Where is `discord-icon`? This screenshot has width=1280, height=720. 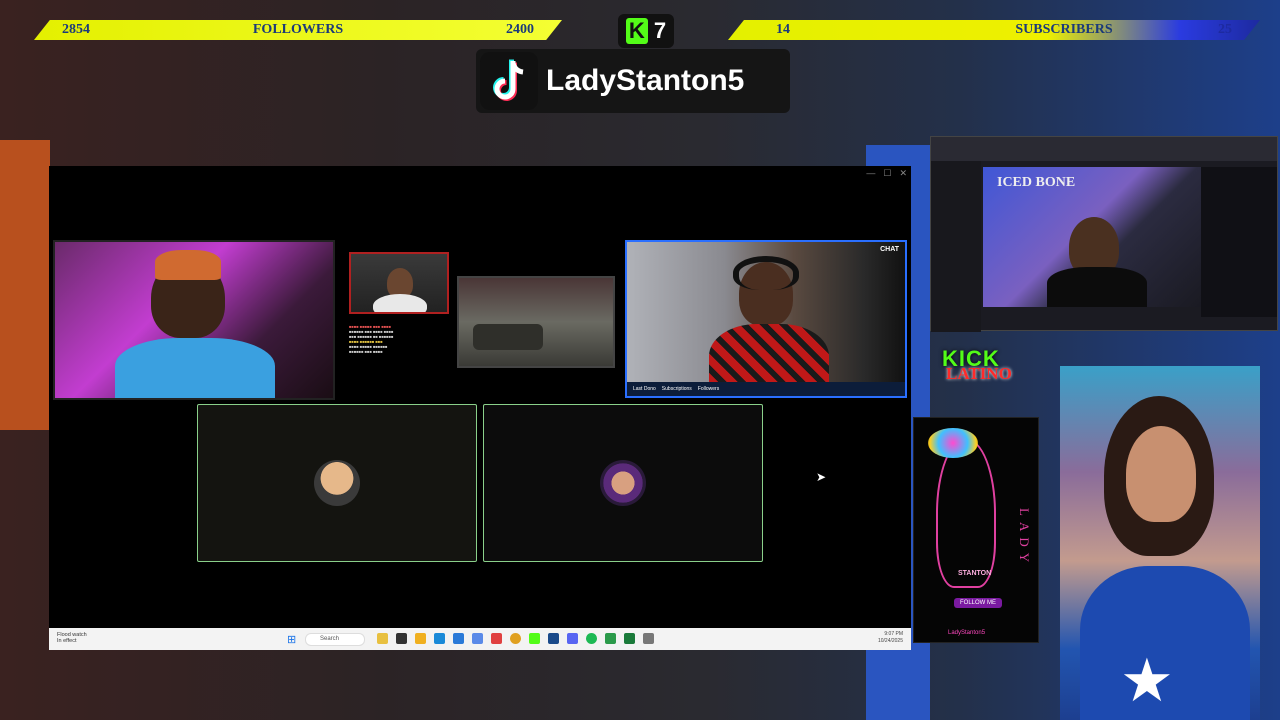
discord-icon is located at coordinates (572, 638).